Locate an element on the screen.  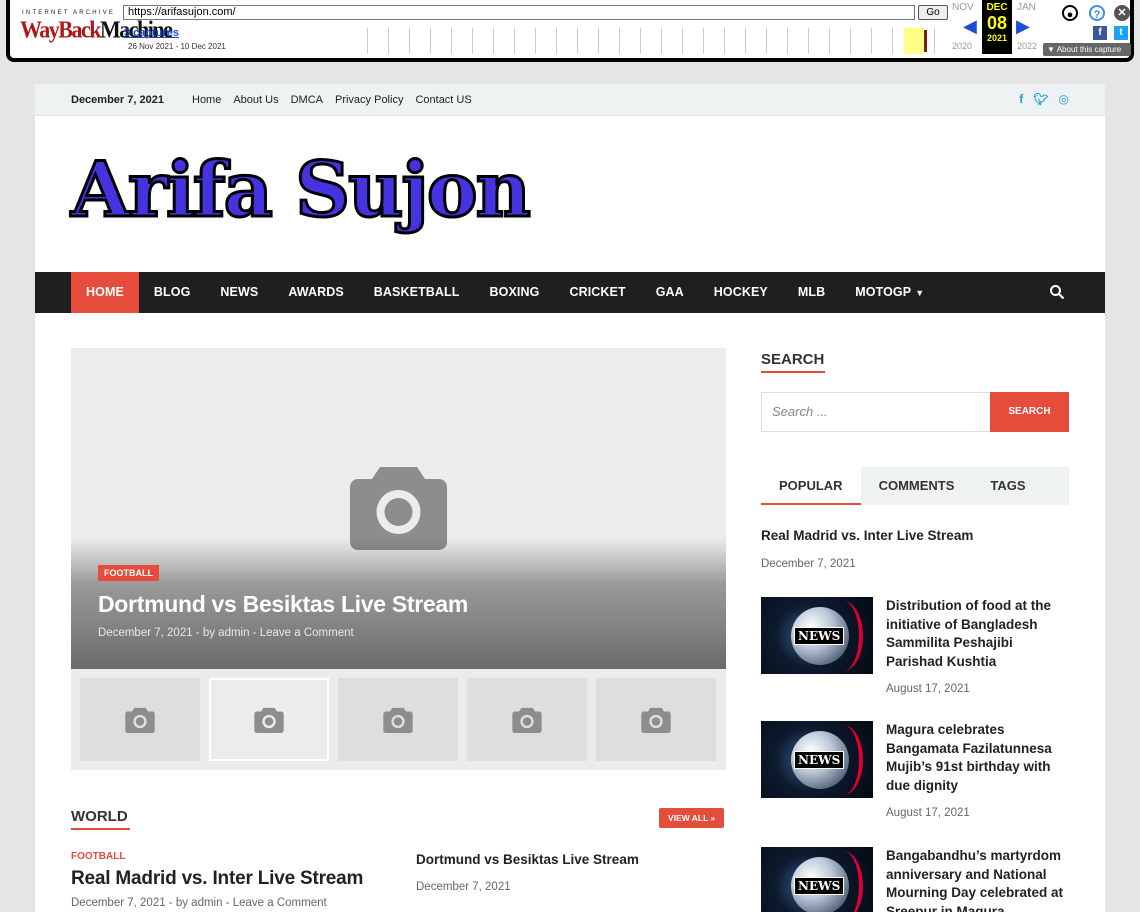
view-all-button: VIEW ALL » is located at coordinates (692, 818).